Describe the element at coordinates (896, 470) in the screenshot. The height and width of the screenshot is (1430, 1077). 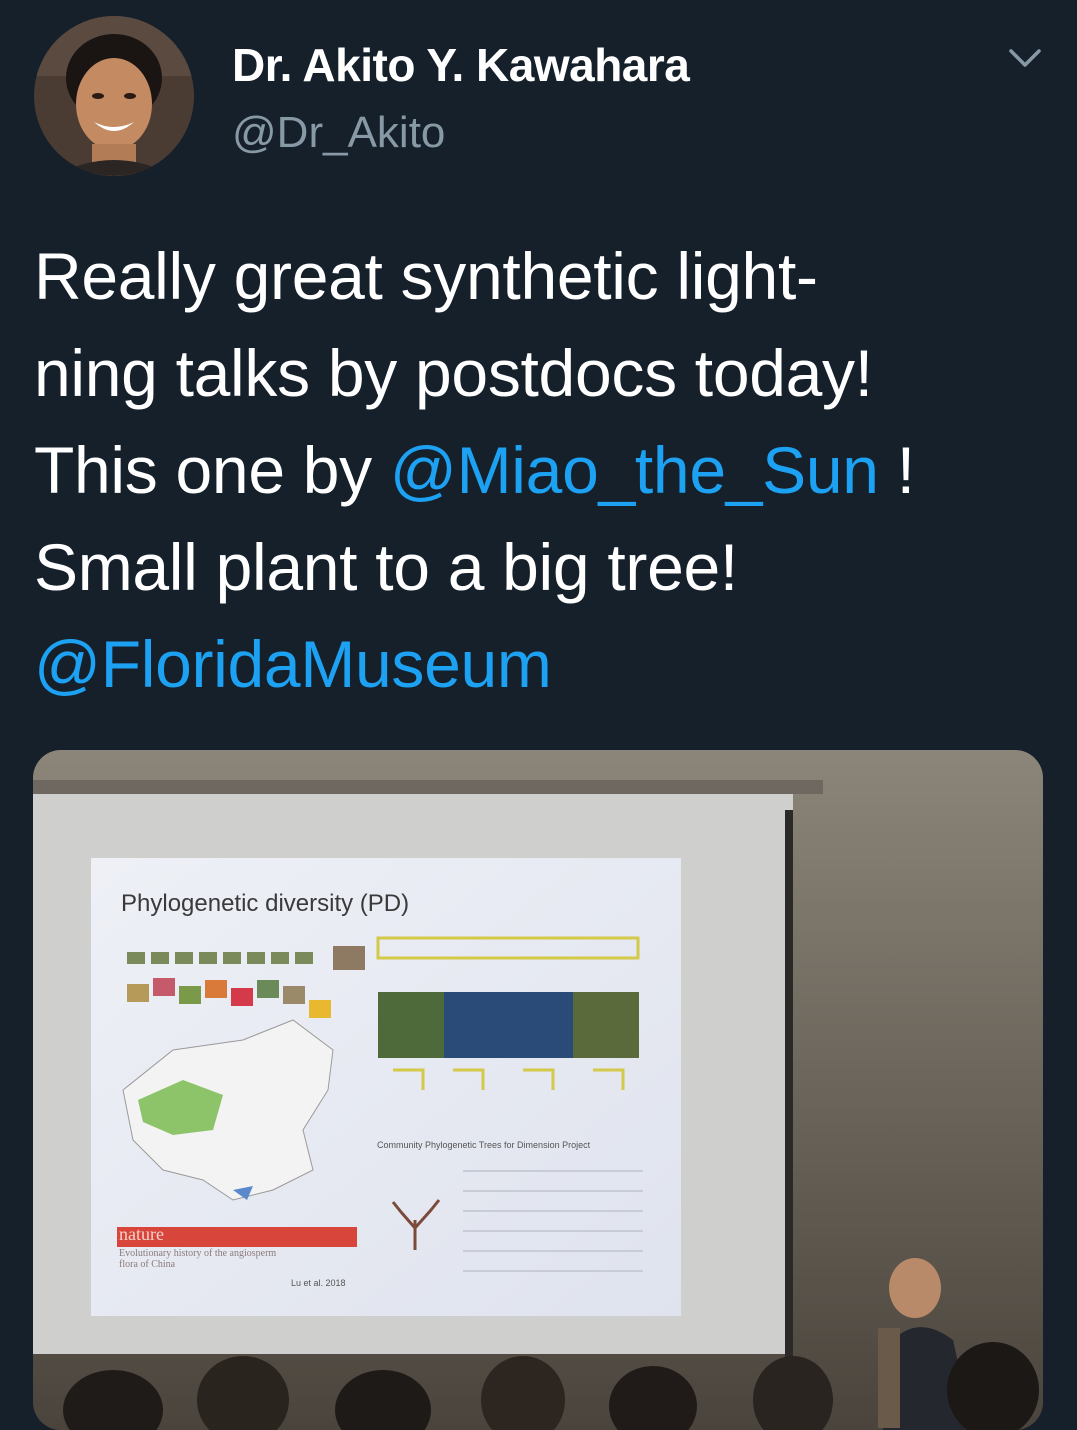
I see `tweet-text-segment: !` at that location.